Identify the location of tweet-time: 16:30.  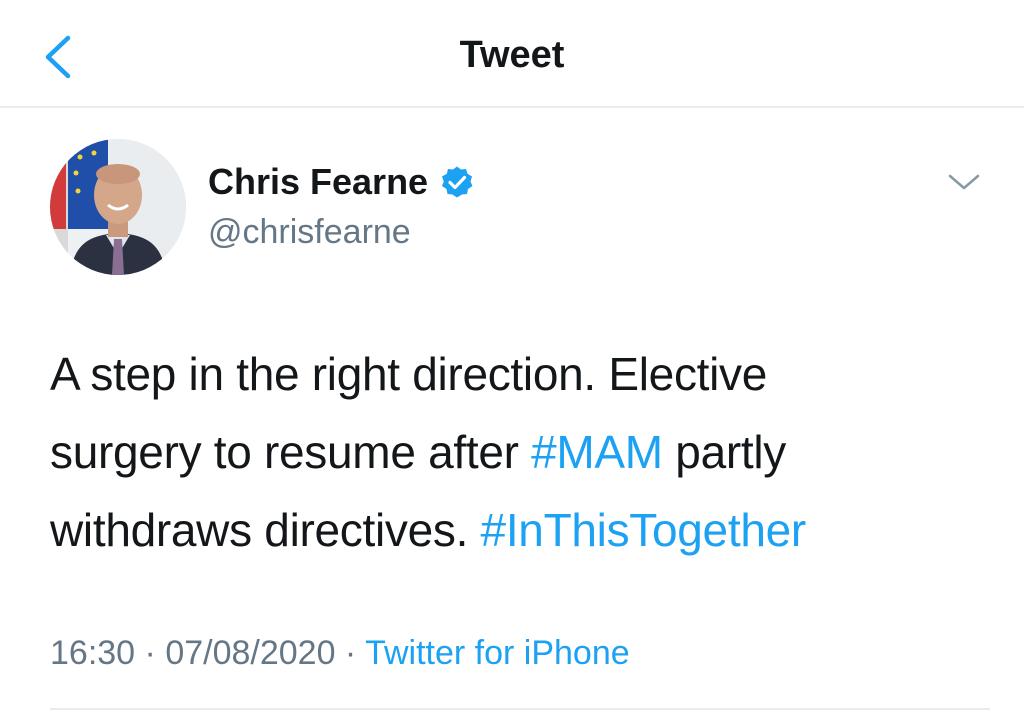
(93, 653).